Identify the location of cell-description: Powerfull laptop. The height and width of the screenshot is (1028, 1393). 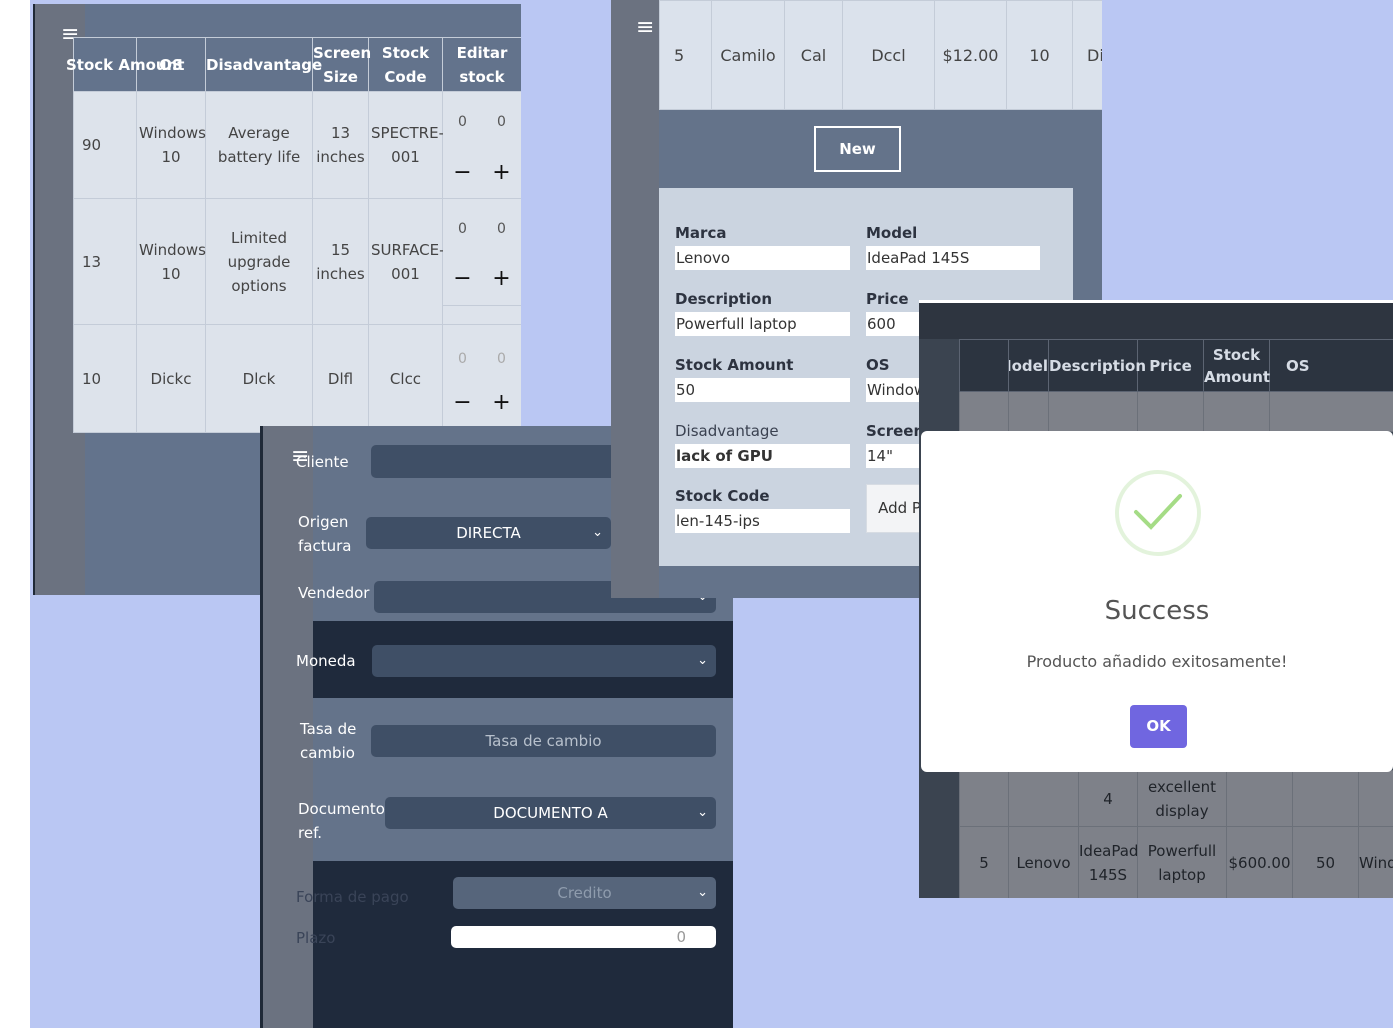
(1182, 862).